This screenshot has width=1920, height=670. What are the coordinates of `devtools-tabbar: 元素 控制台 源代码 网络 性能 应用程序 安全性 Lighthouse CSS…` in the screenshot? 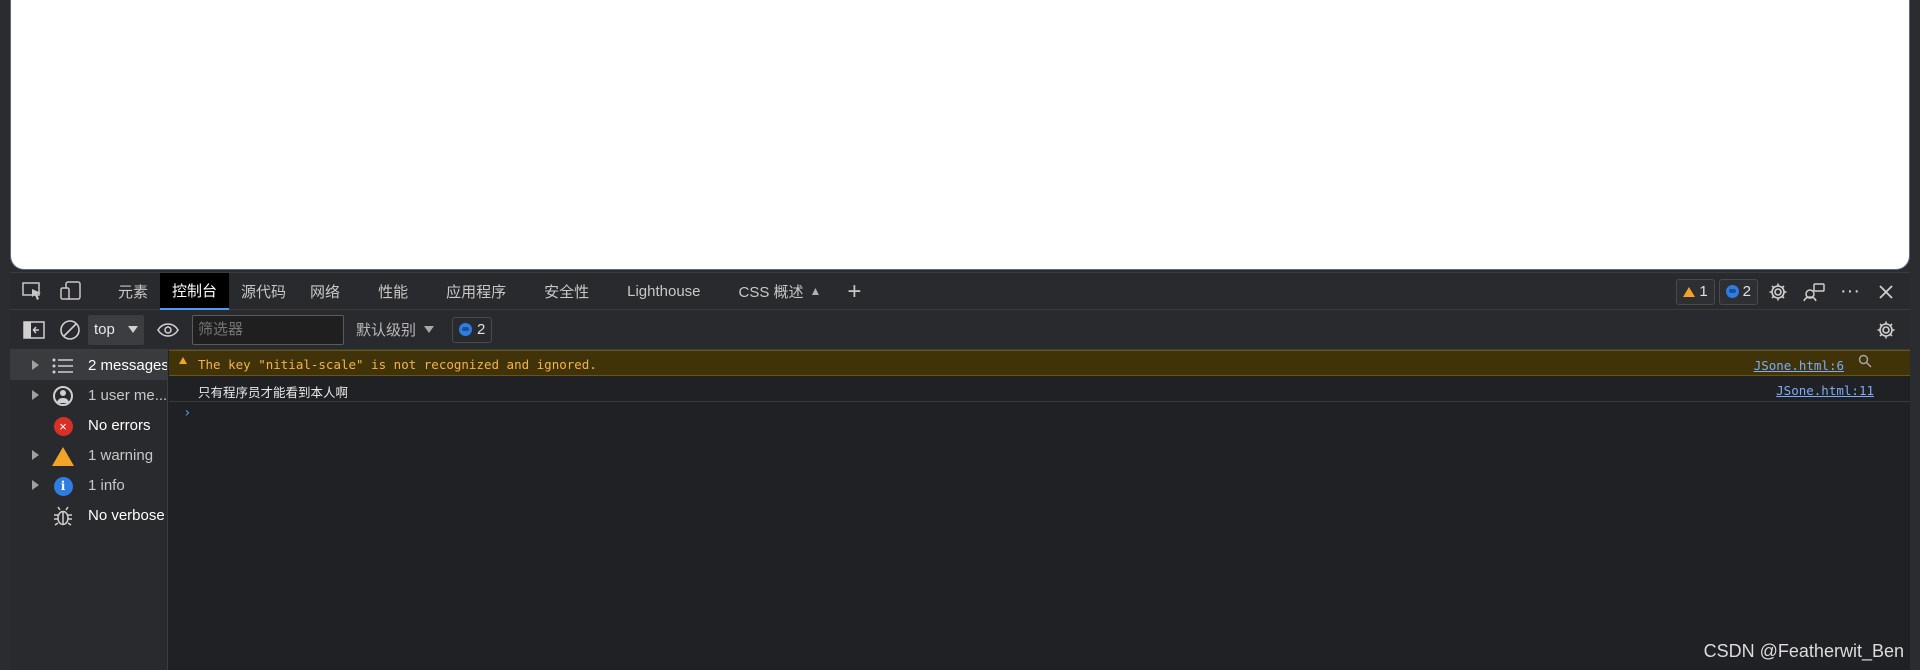 It's located at (960, 291).